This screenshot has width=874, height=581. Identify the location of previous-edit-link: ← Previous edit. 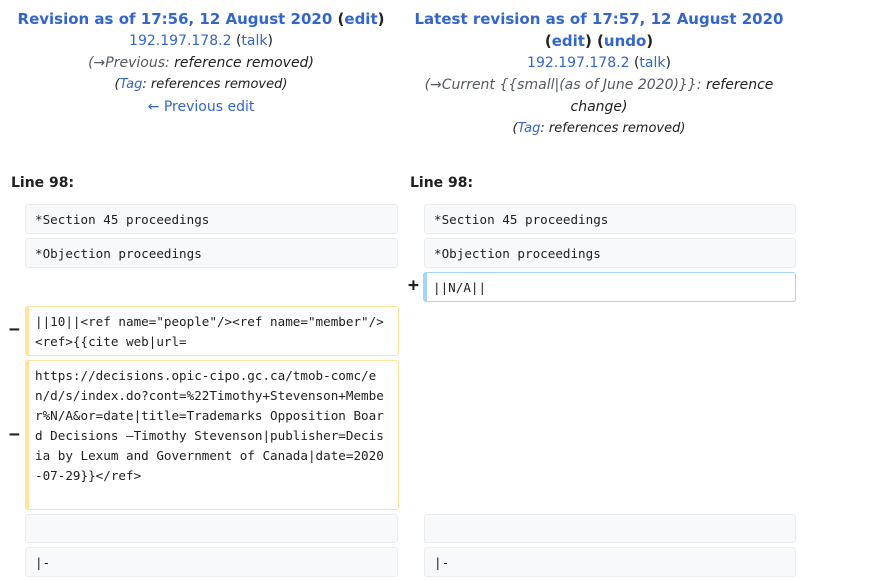
(201, 107).